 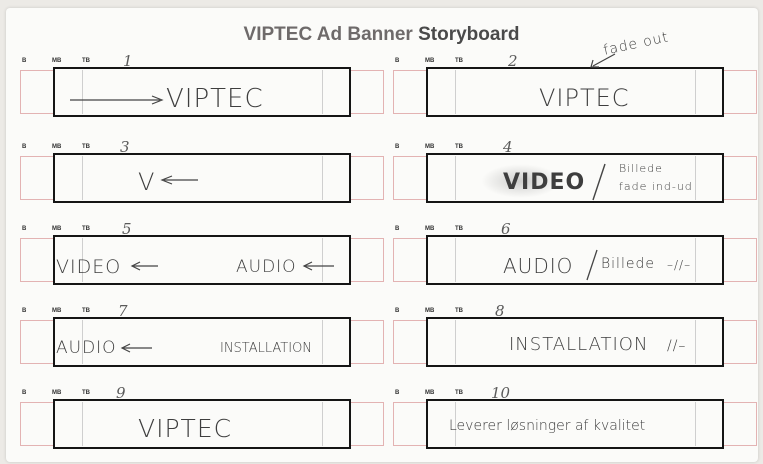 I want to click on frame-text: Leverer løsninger af kvalitet, so click(x=547, y=426).